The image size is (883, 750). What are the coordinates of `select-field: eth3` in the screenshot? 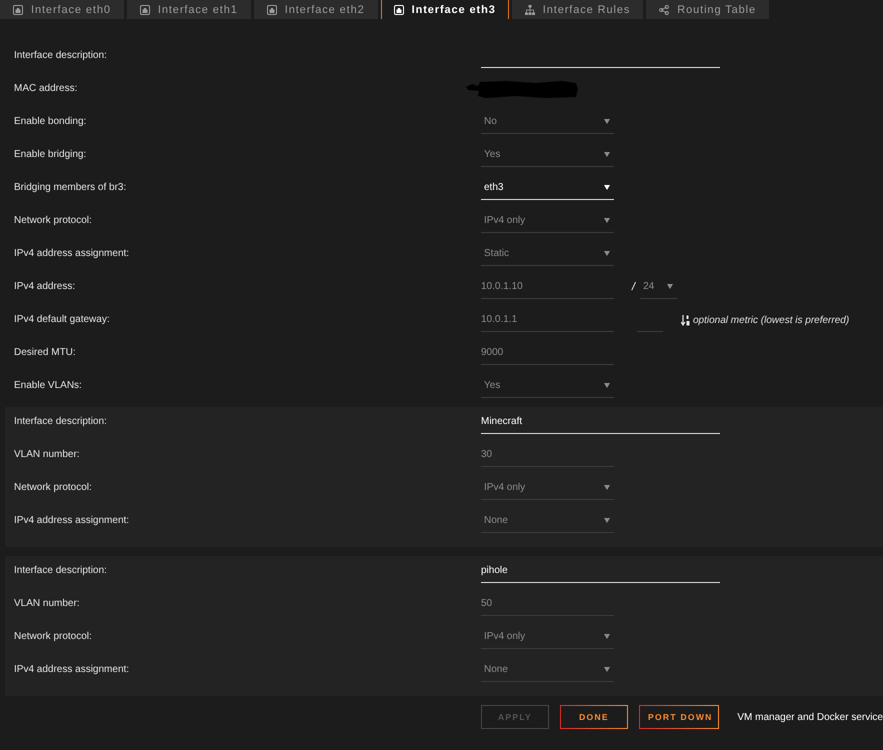 It's located at (547, 188).